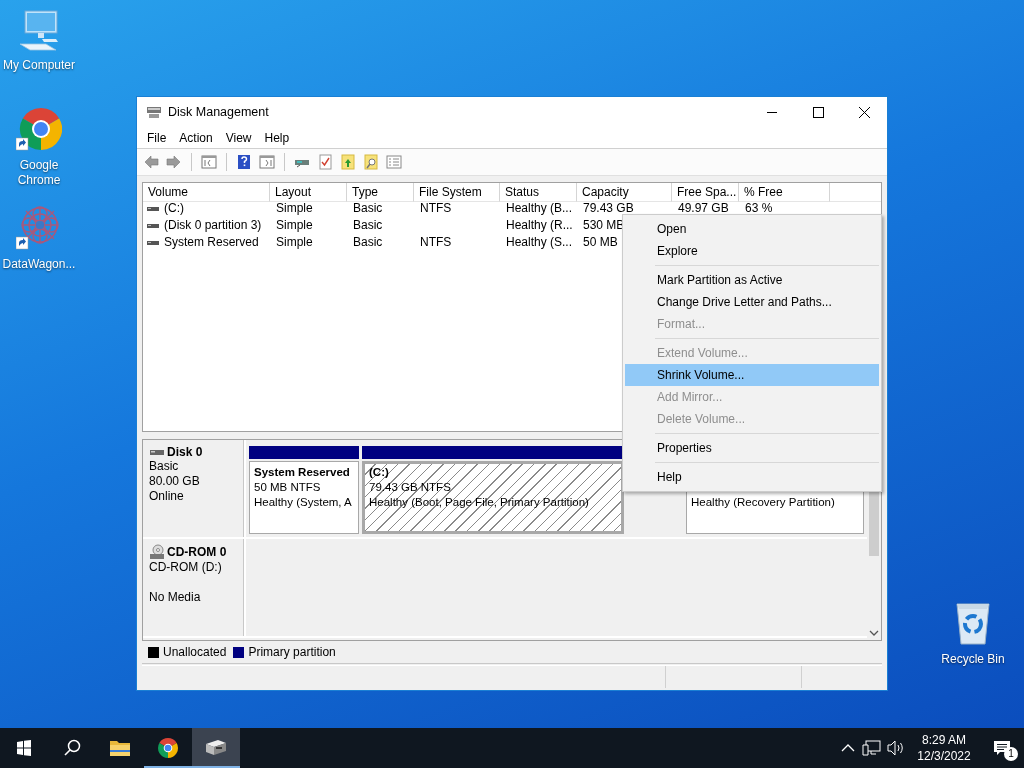 This screenshot has height=768, width=1024. What do you see at coordinates (944, 740) in the screenshot?
I see `clock-time: 8:29 AM` at bounding box center [944, 740].